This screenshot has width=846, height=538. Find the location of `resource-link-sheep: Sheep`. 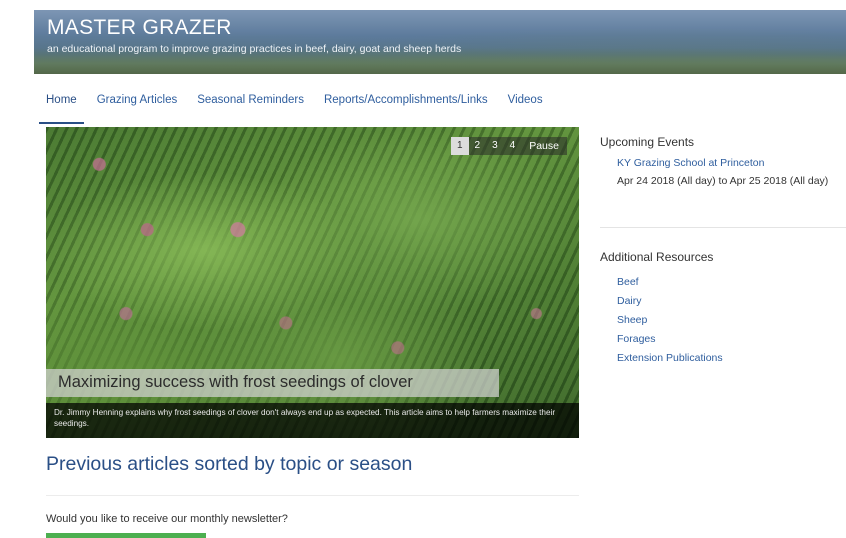

resource-link-sheep: Sheep is located at coordinates (670, 320).